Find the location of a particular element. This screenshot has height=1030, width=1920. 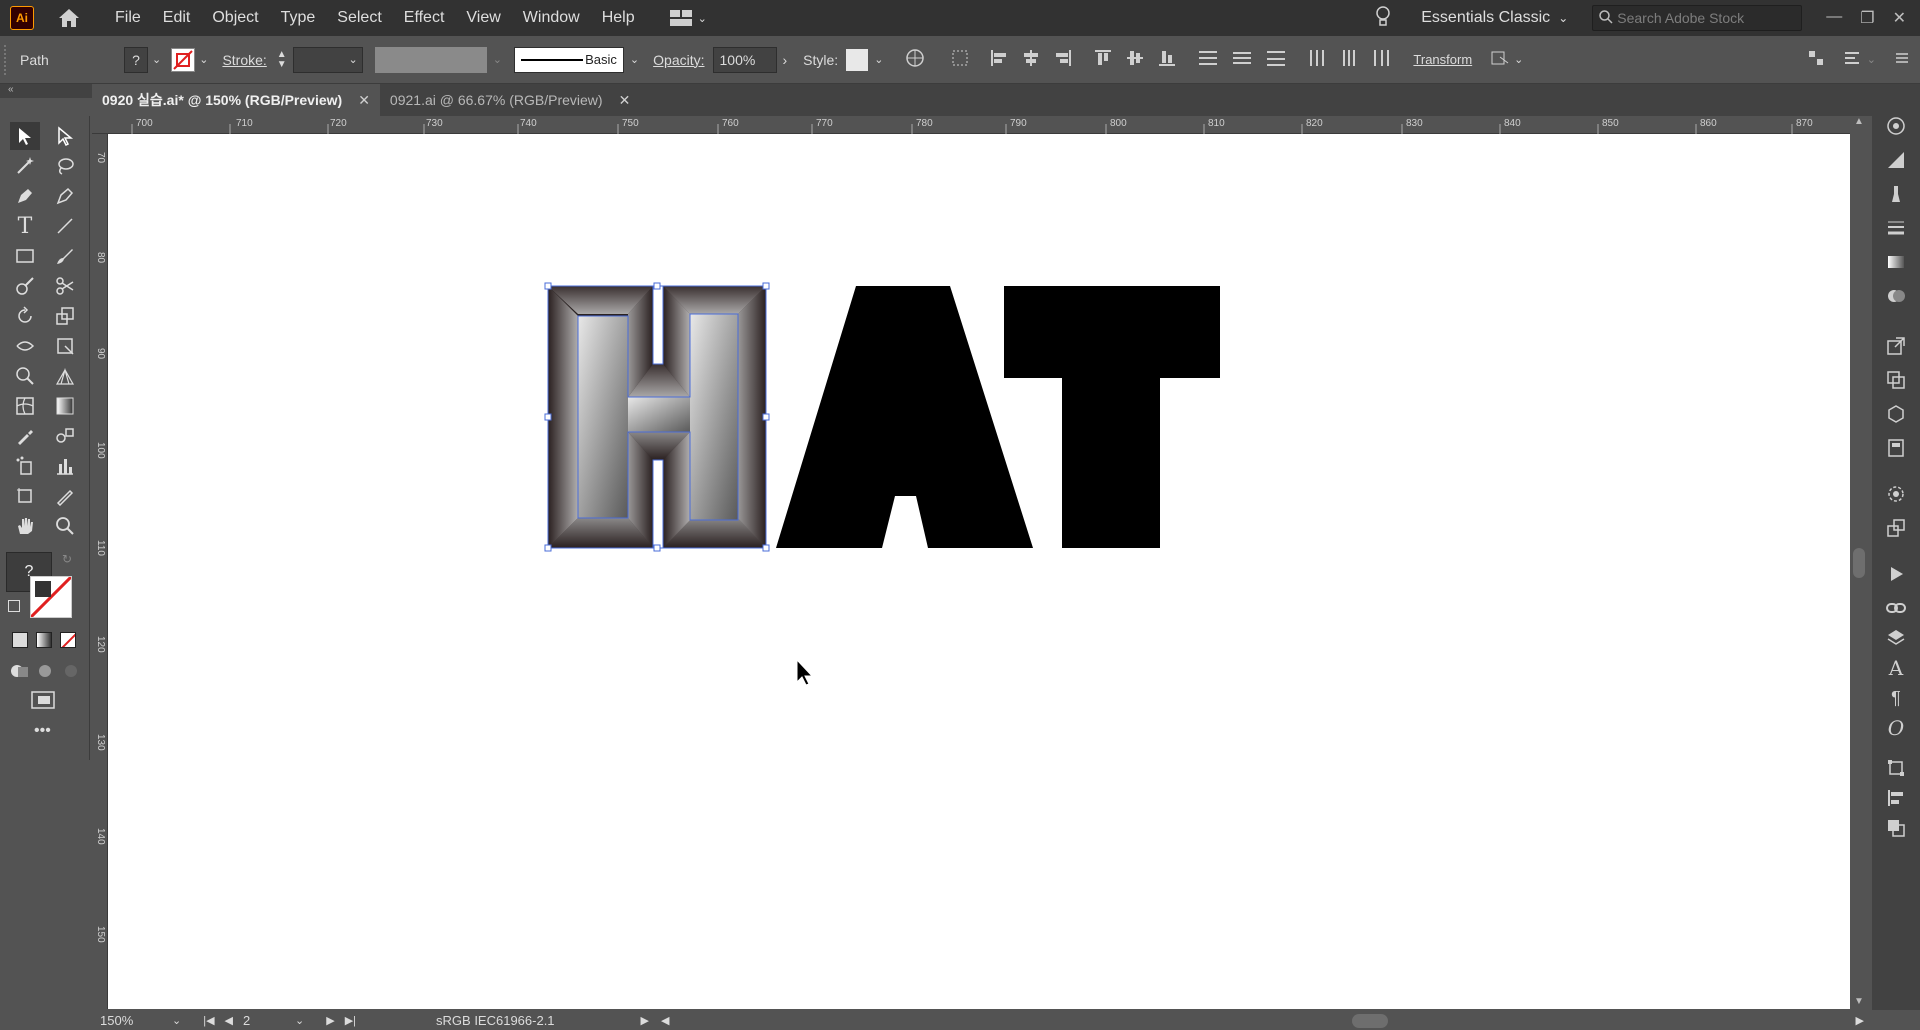

vertical-scrollbar: ▲ ▼ is located at coordinates (1860, 562).